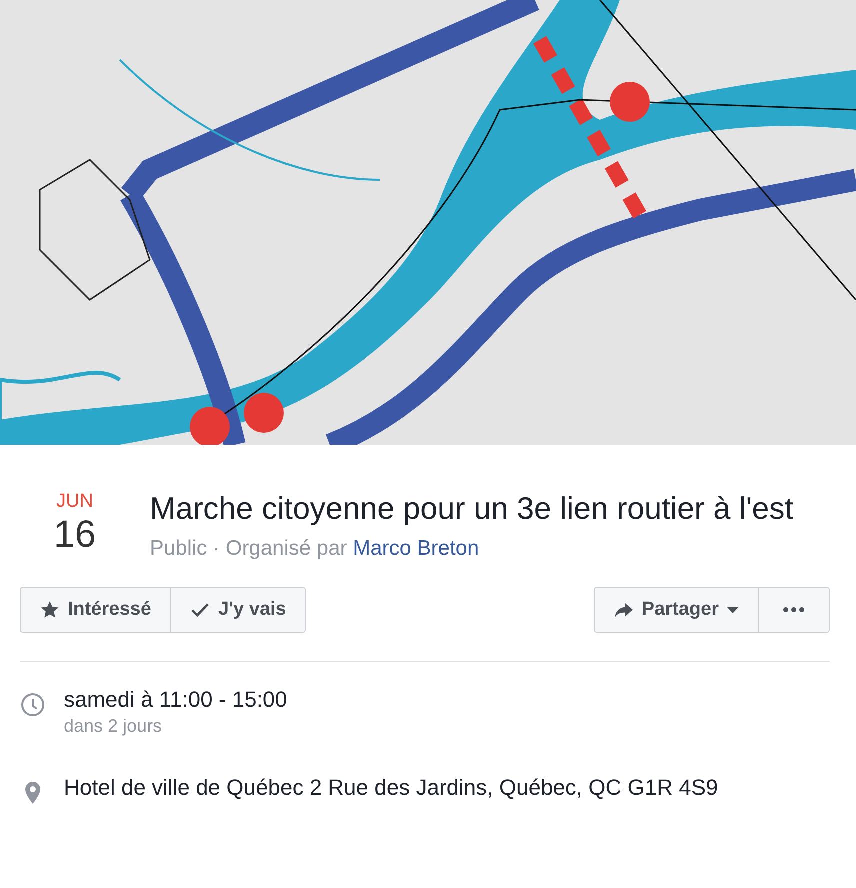 This screenshot has height=888, width=856. Describe the element at coordinates (176, 700) in the screenshot. I see `detail-text: samedi à 11:00 - 15:00` at that location.